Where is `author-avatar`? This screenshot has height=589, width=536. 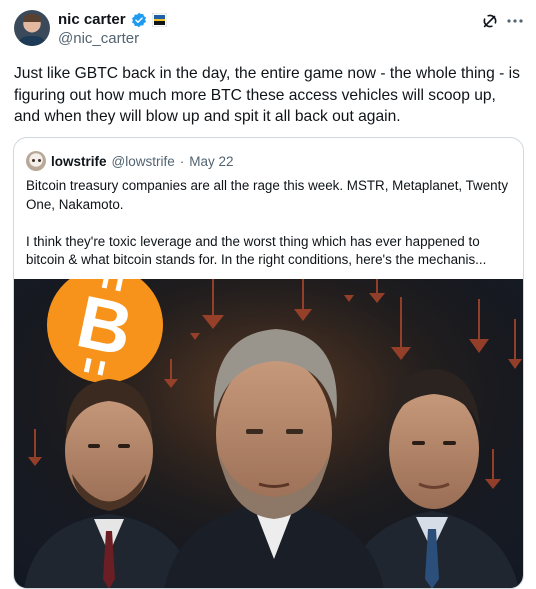 author-avatar is located at coordinates (32, 28).